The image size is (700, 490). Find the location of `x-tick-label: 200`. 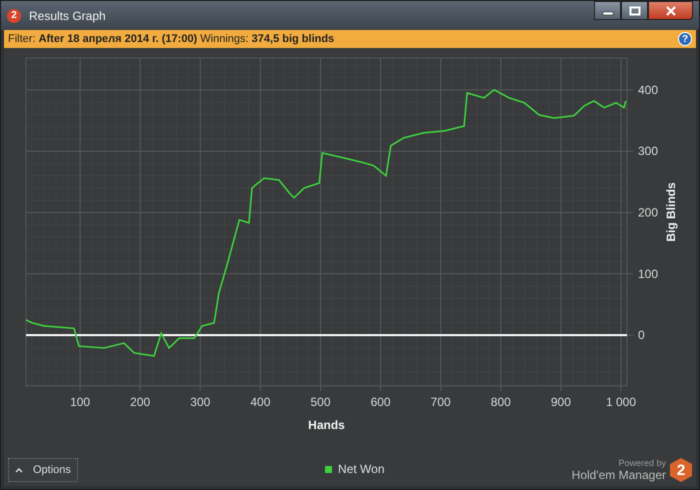

x-tick-label: 200 is located at coordinates (140, 402).